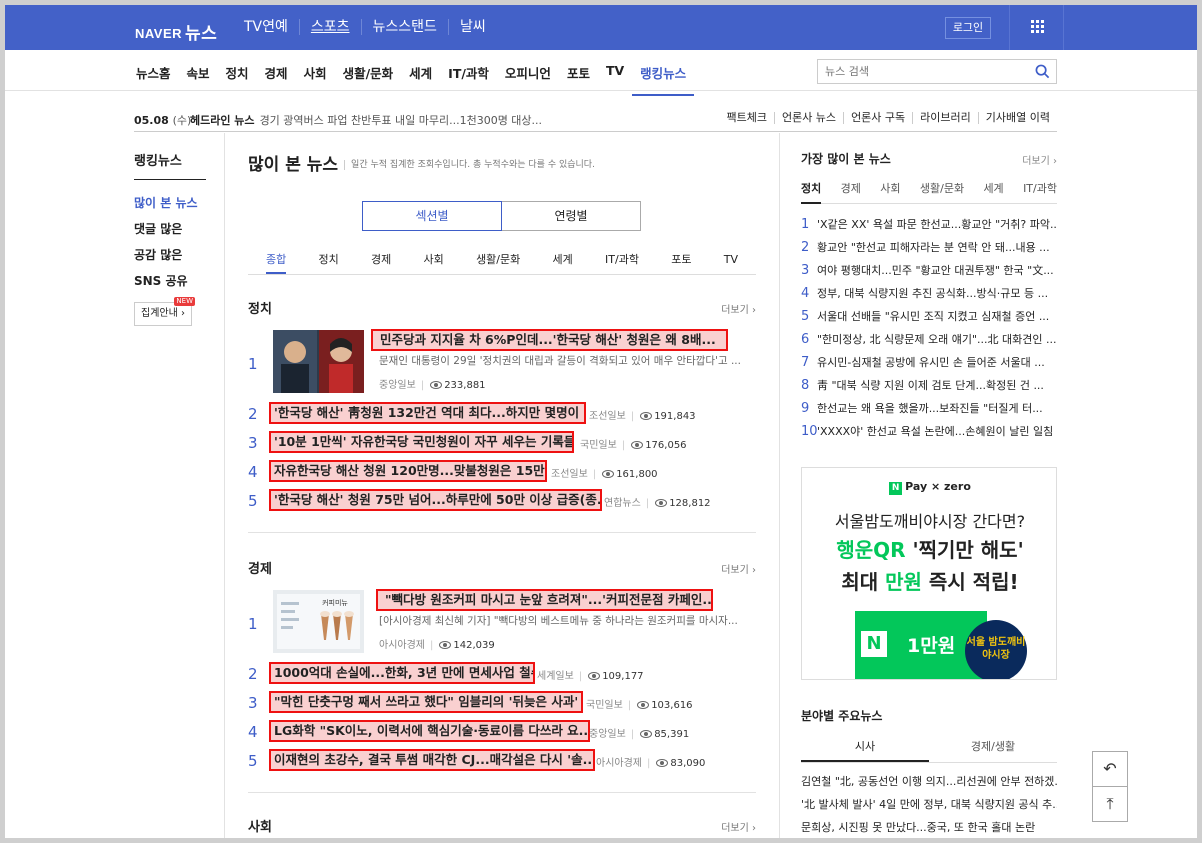 This screenshot has width=1202, height=843. I want to click on tab-politics: 정치, so click(329, 259).